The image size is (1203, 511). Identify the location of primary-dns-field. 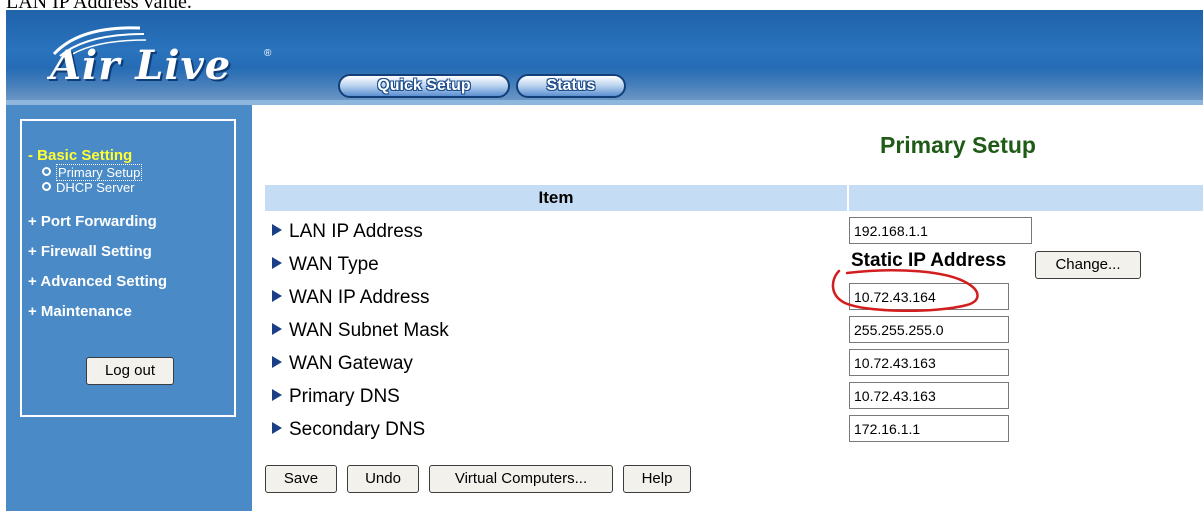
(929, 395).